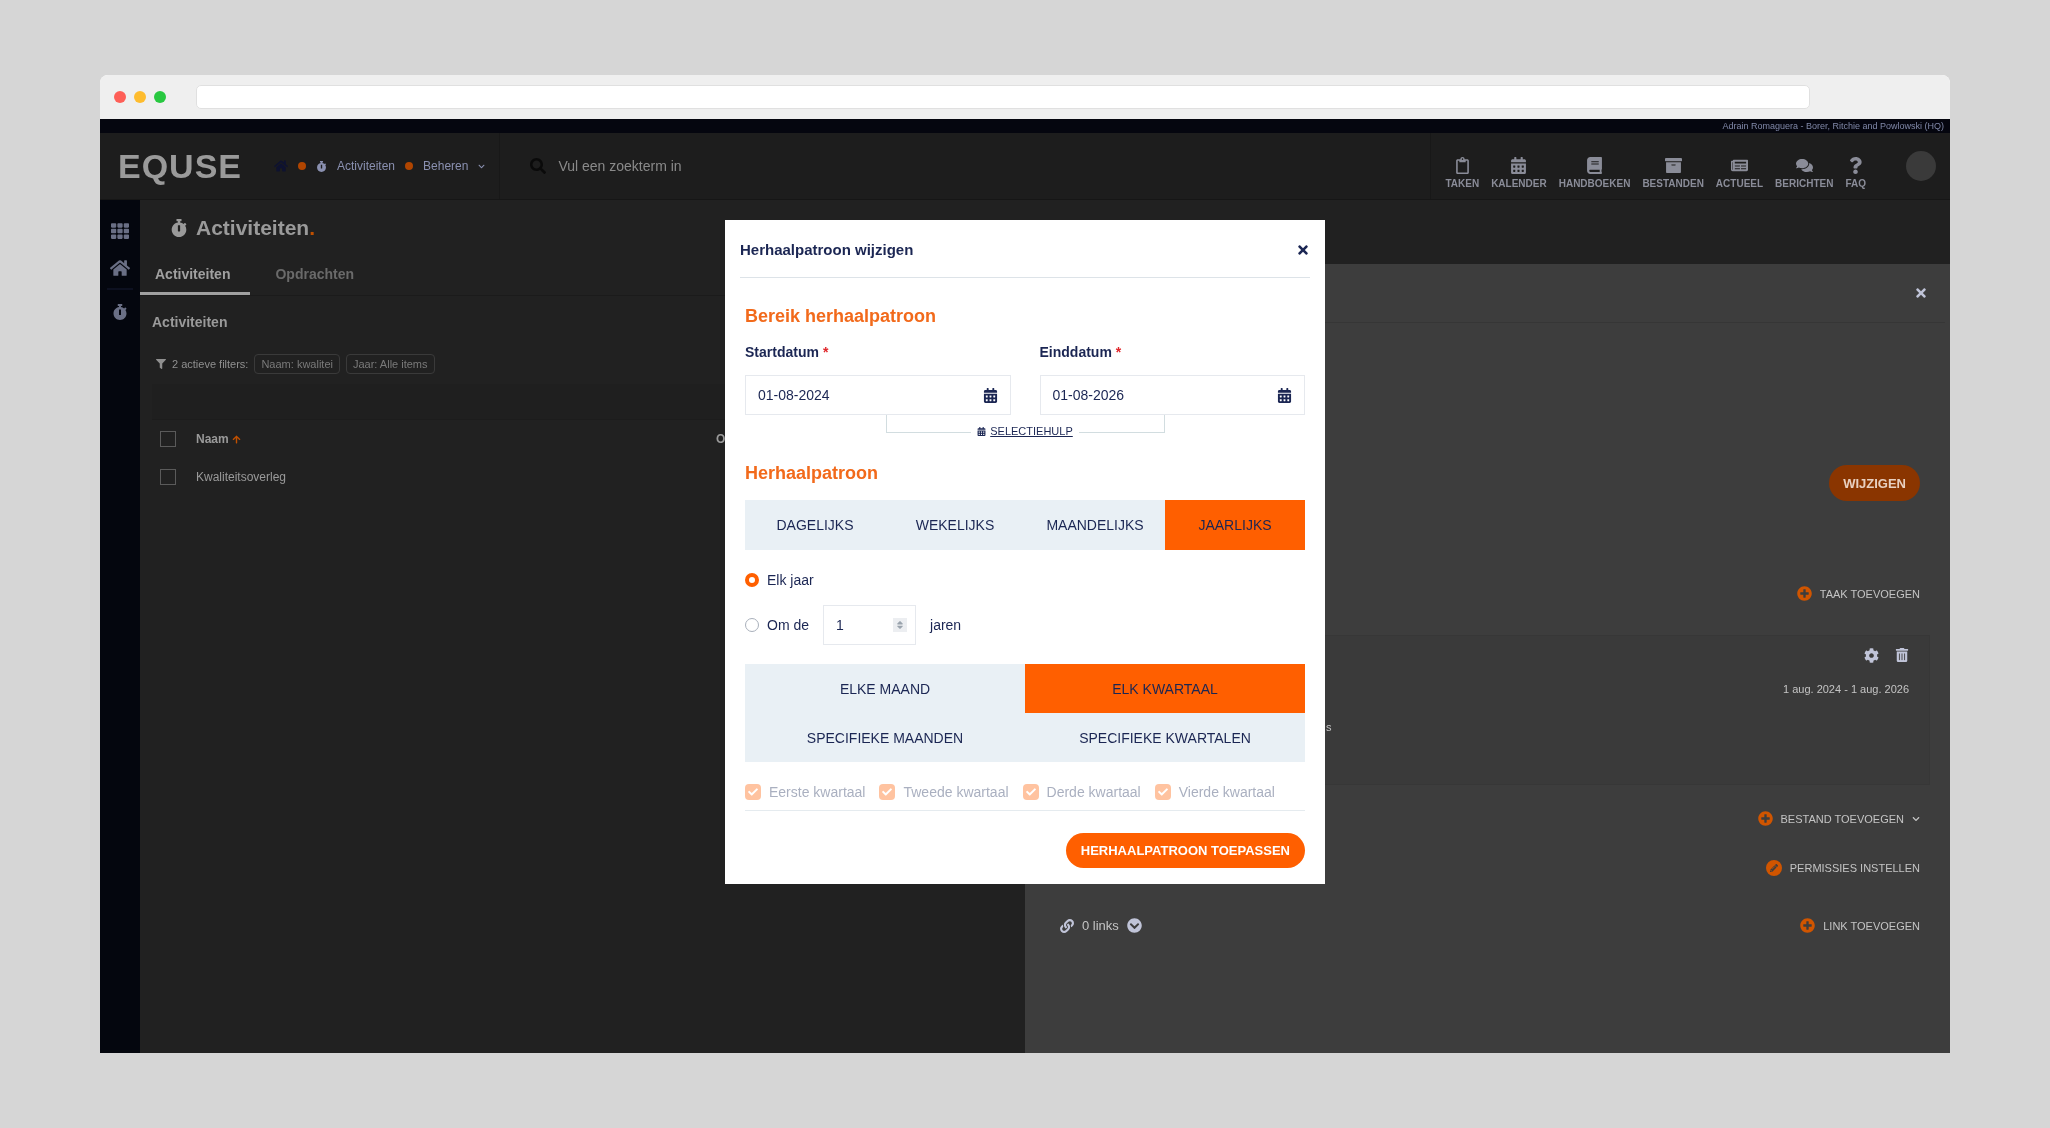 The image size is (2050, 1128). I want to click on spinner-icon, so click(900, 625).